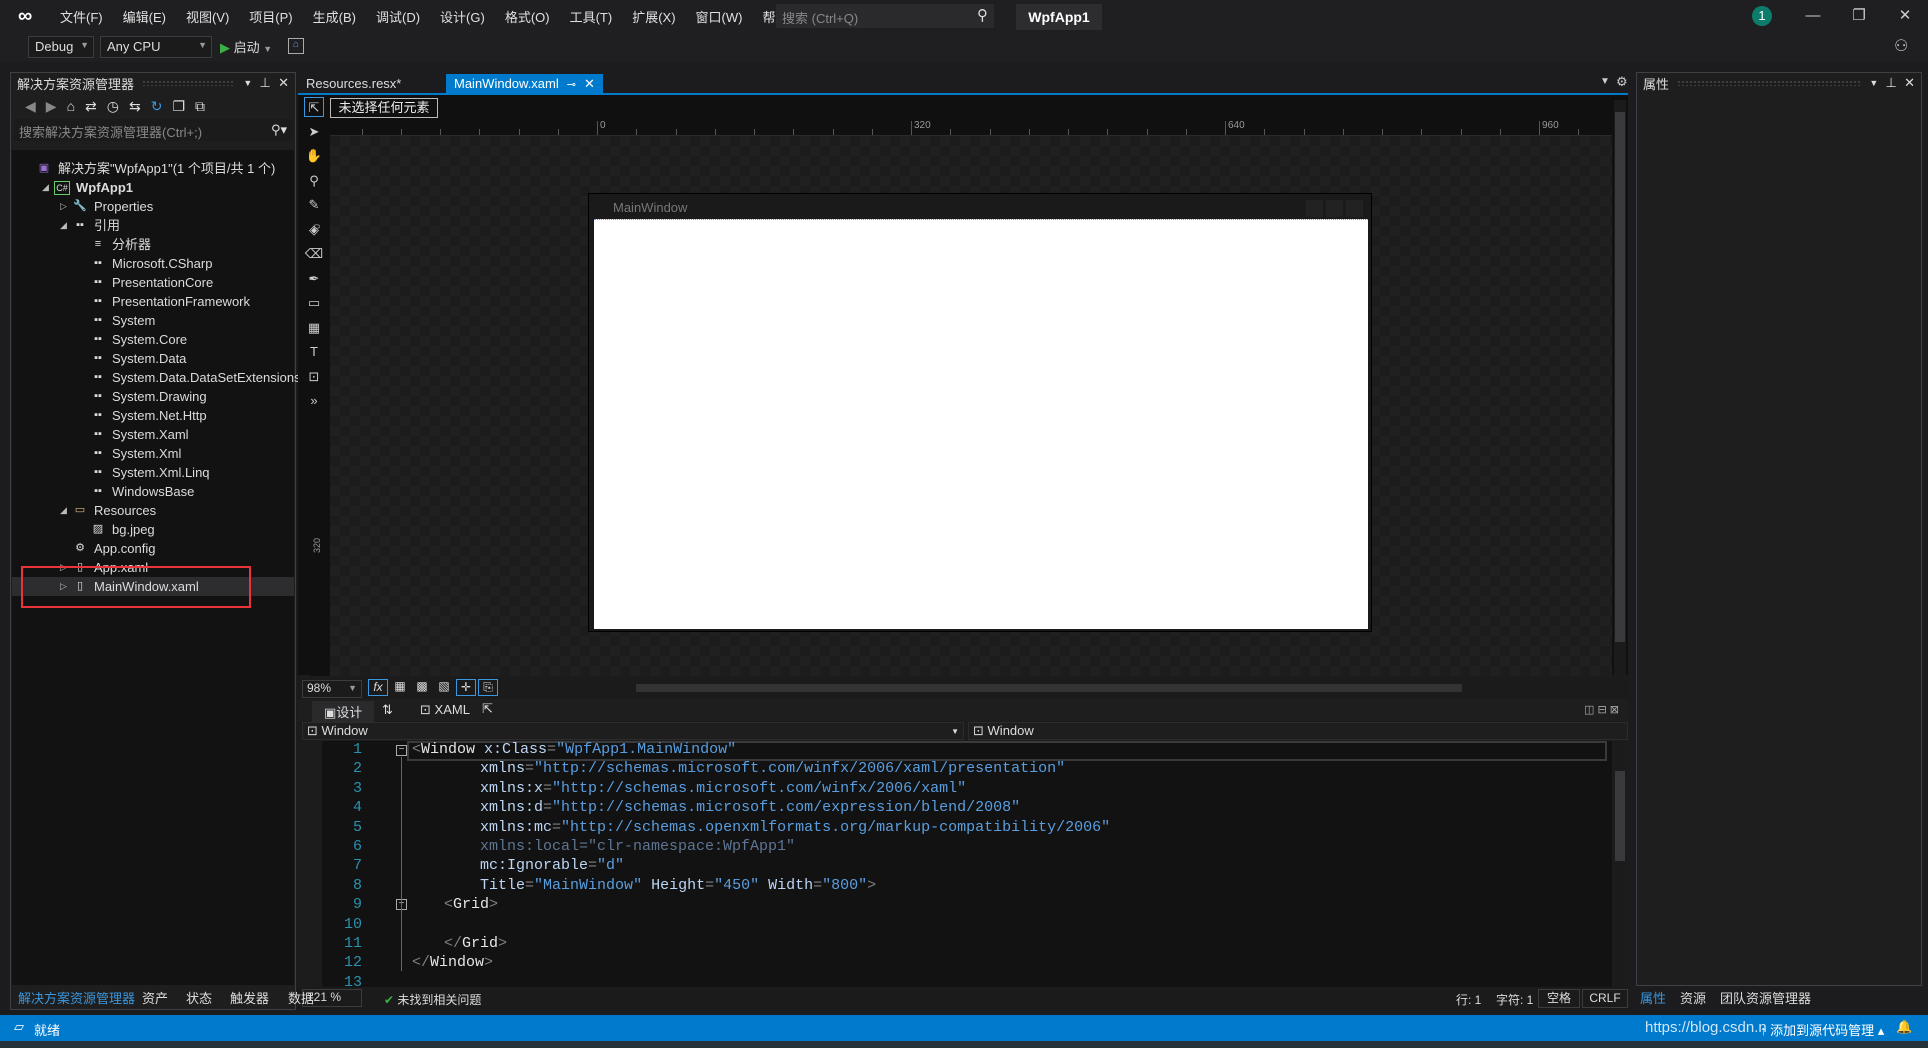 The image size is (1928, 1048). What do you see at coordinates (314, 205) in the screenshot?
I see `eyedropper-icon: ✎` at bounding box center [314, 205].